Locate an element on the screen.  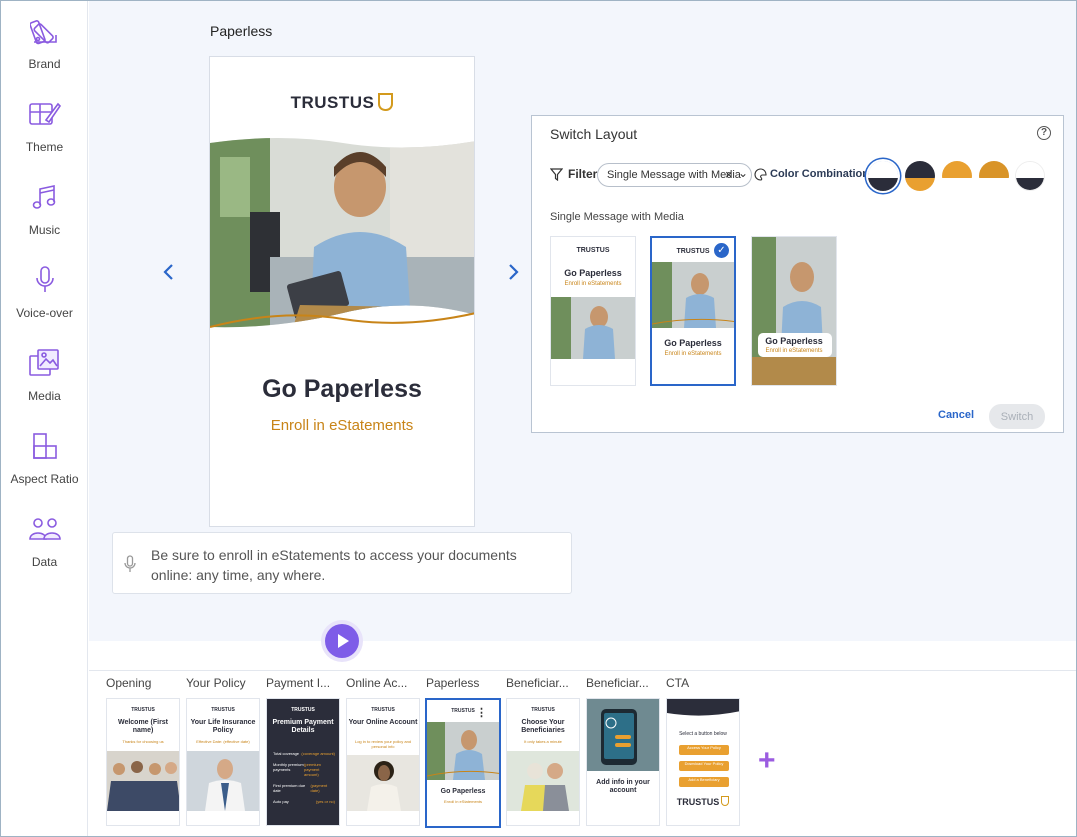
payment-row-value: (coverage amount) is located at coordinates (318, 753).